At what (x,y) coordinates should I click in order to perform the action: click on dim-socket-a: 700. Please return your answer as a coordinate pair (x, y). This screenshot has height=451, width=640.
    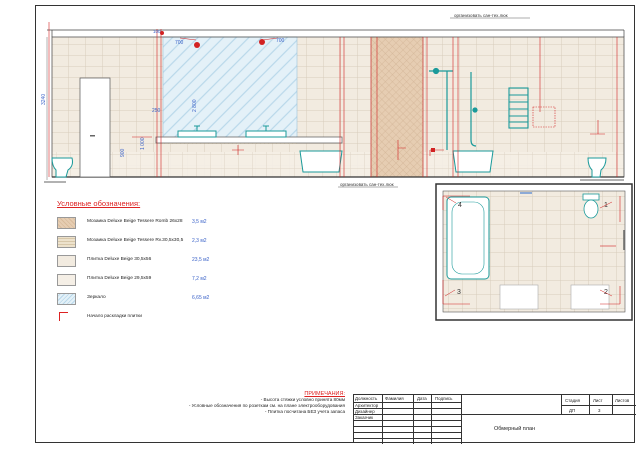
    Looking at the image, I should click on (179, 43).